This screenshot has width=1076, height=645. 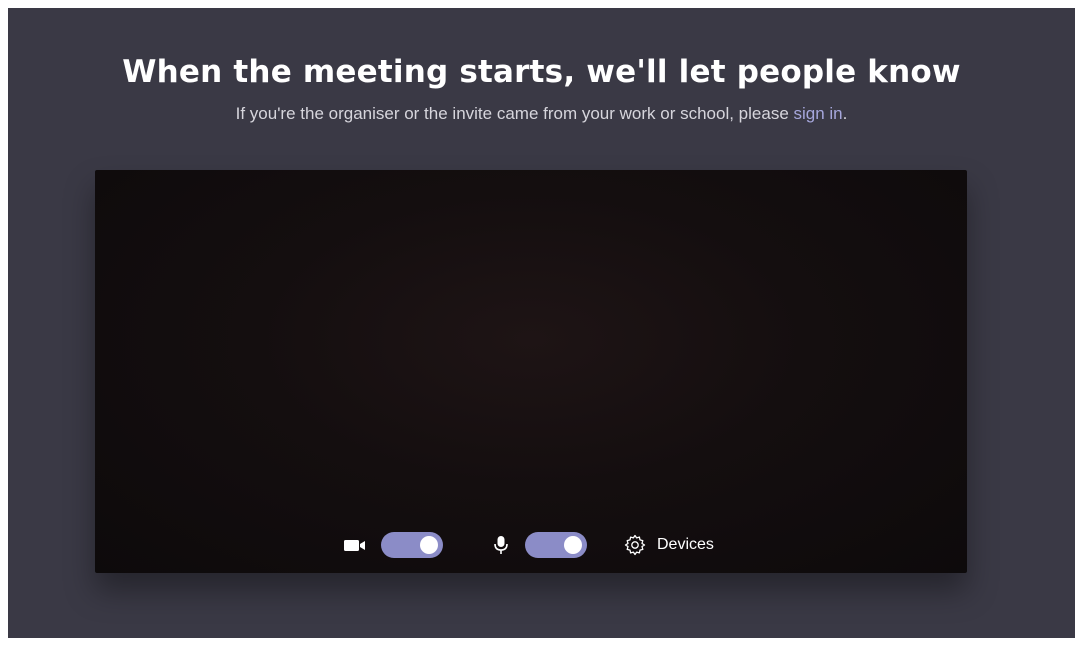 What do you see at coordinates (573, 545) in the screenshot?
I see `microphone-toggle-knob` at bounding box center [573, 545].